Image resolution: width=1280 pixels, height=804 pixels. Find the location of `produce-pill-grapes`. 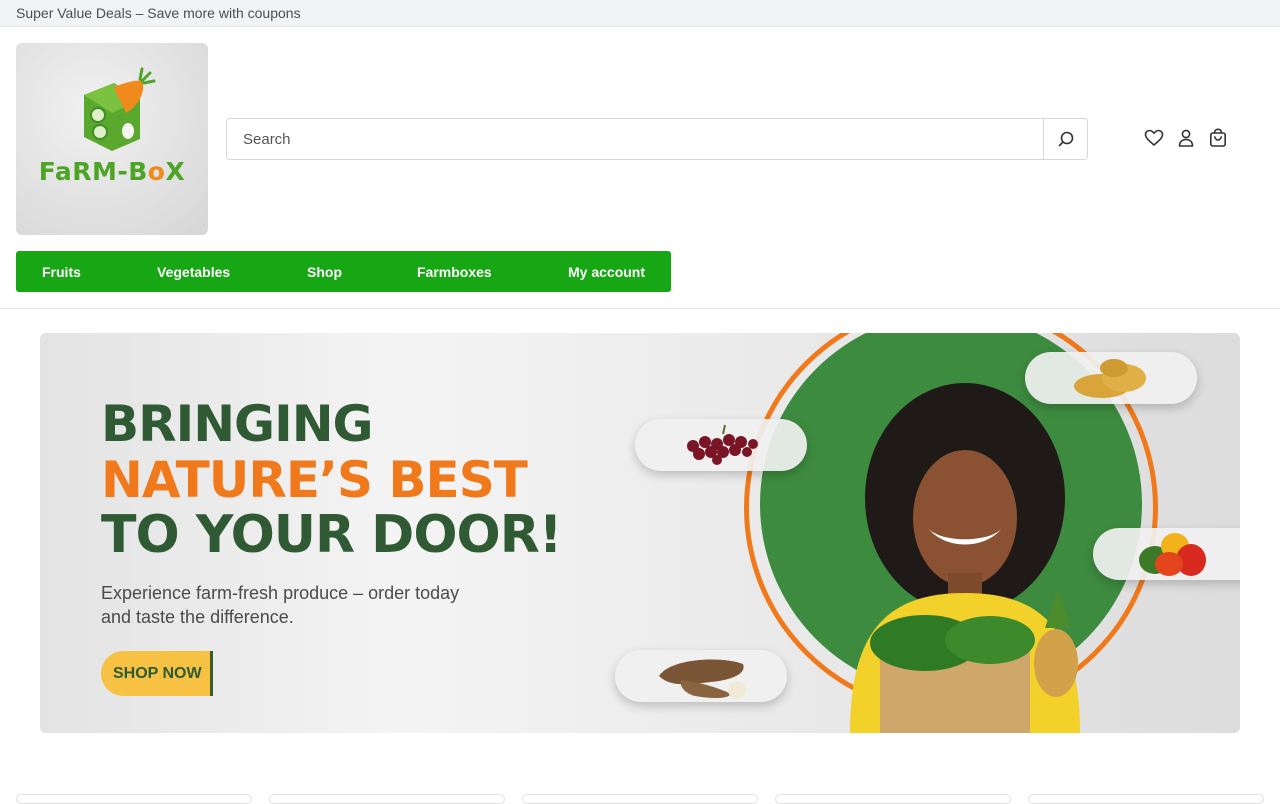

produce-pill-grapes is located at coordinates (721, 445).